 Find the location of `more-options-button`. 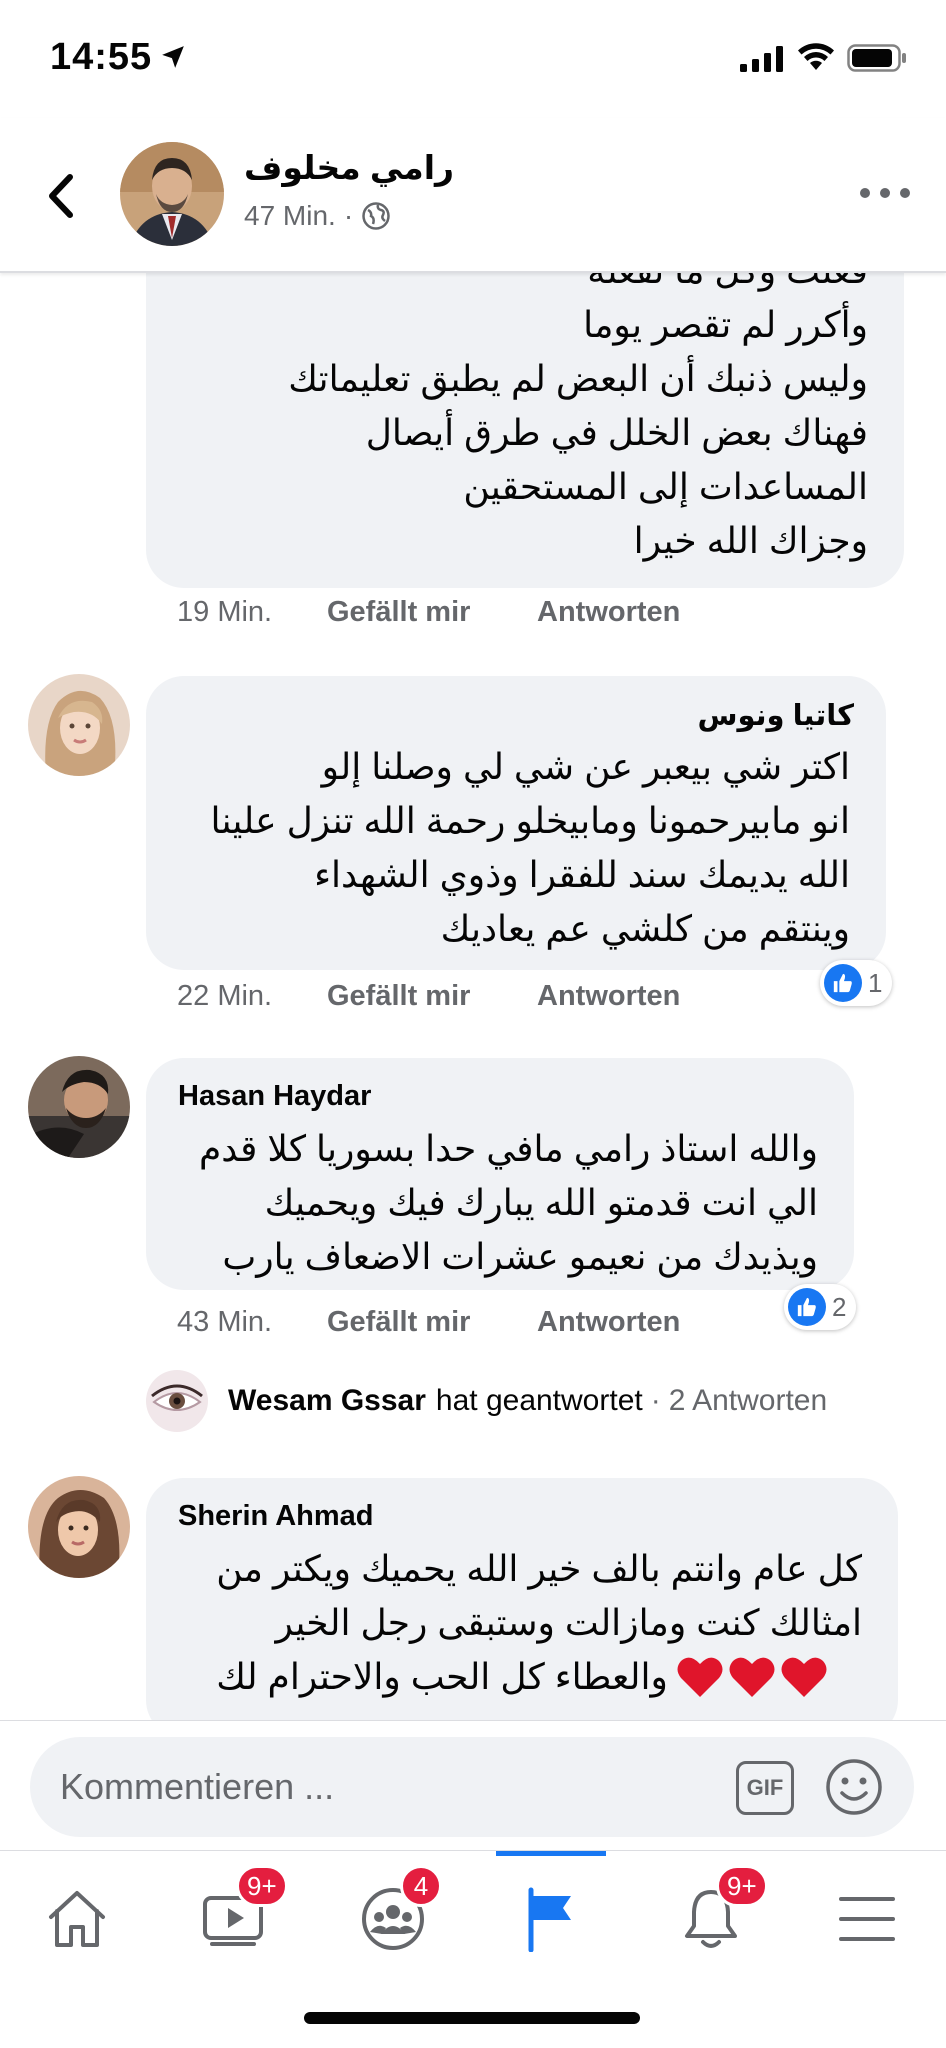

more-options-button is located at coordinates (885, 193).